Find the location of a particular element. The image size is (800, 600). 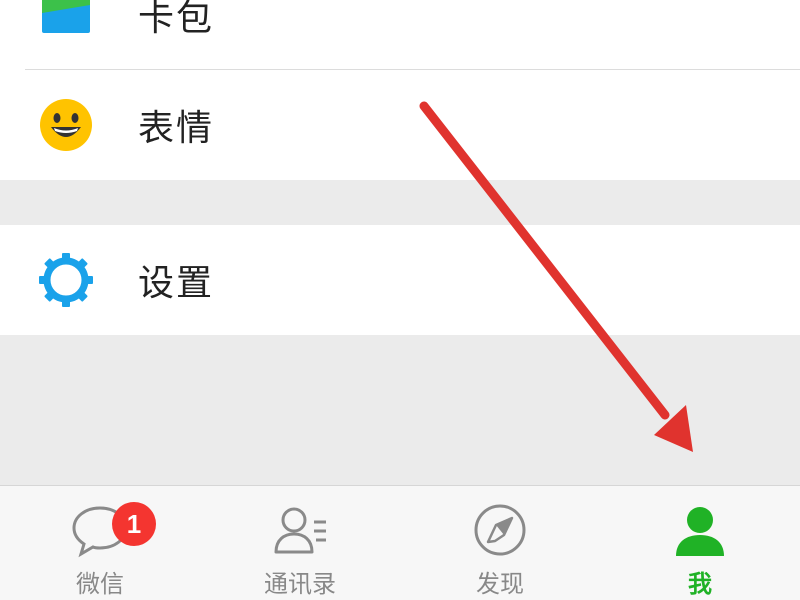

tab-me: 我 is located at coordinates (700, 543).